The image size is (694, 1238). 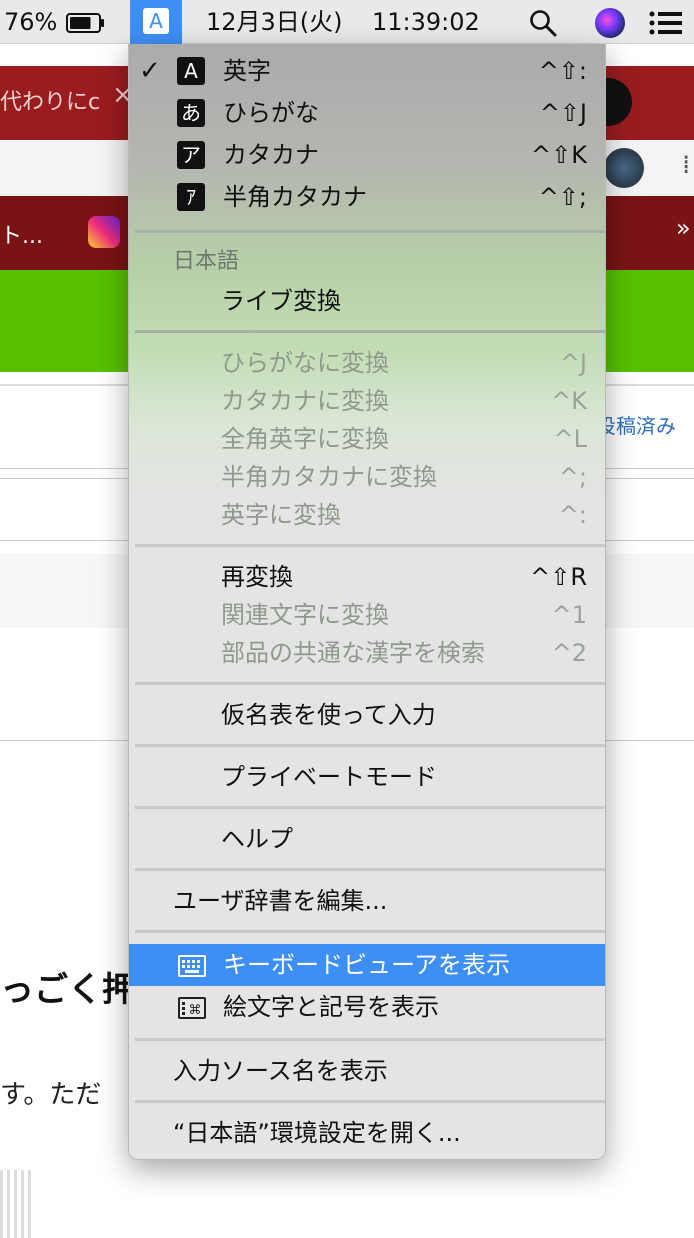 I want to click on menu-item-shortcut: ^1, so click(x=569, y=615).